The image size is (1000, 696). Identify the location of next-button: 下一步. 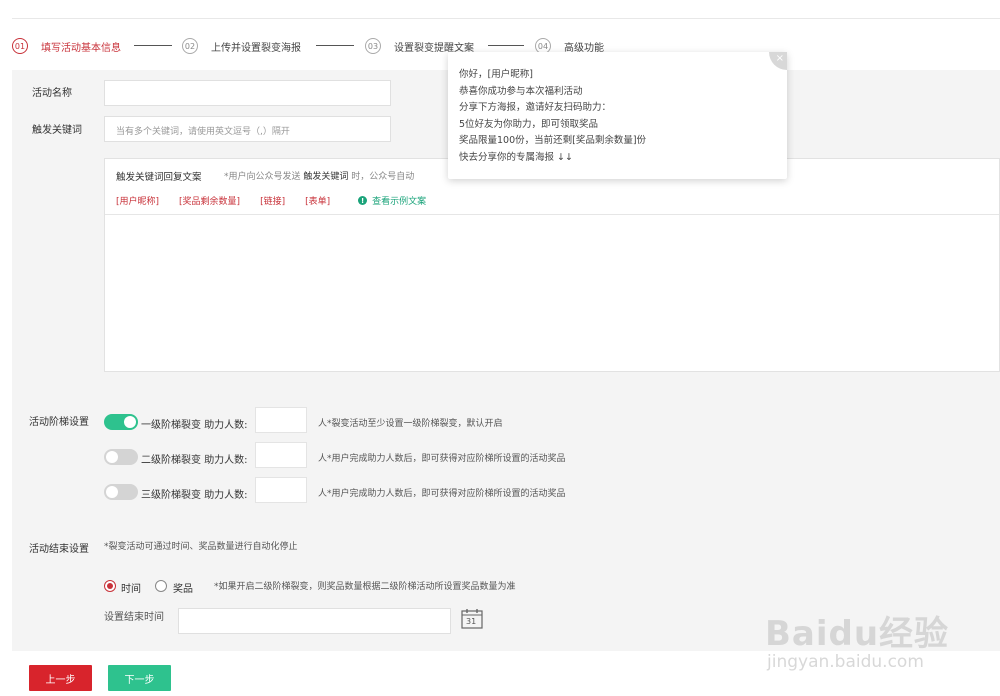
(139, 678).